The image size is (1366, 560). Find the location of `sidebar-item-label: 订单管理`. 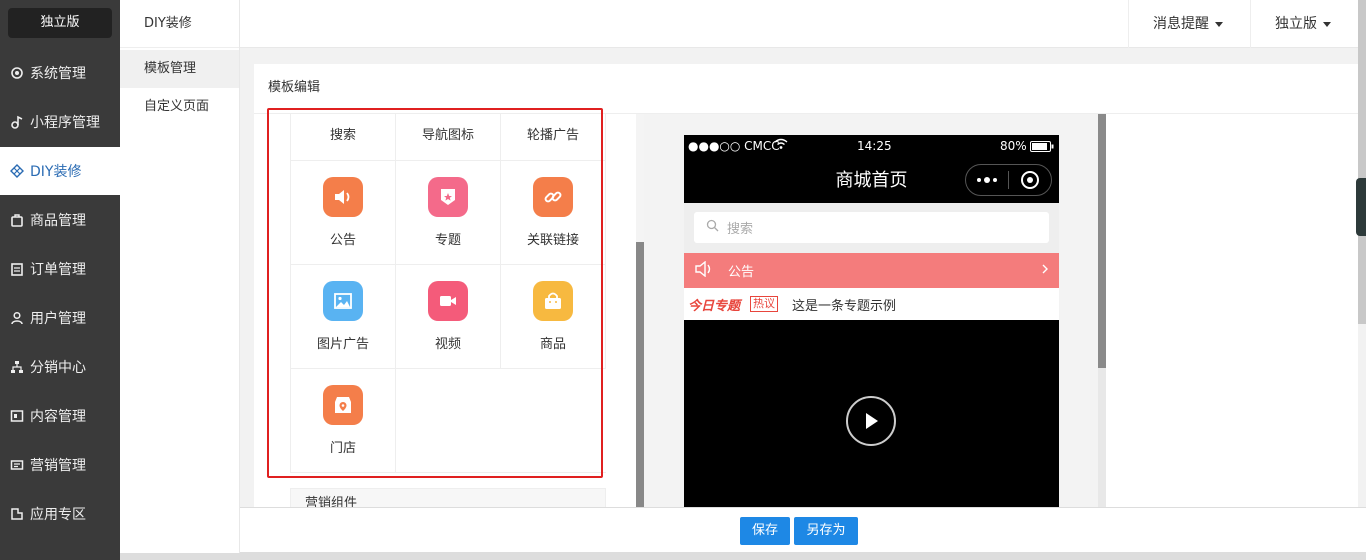

sidebar-item-label: 订单管理 is located at coordinates (58, 270).